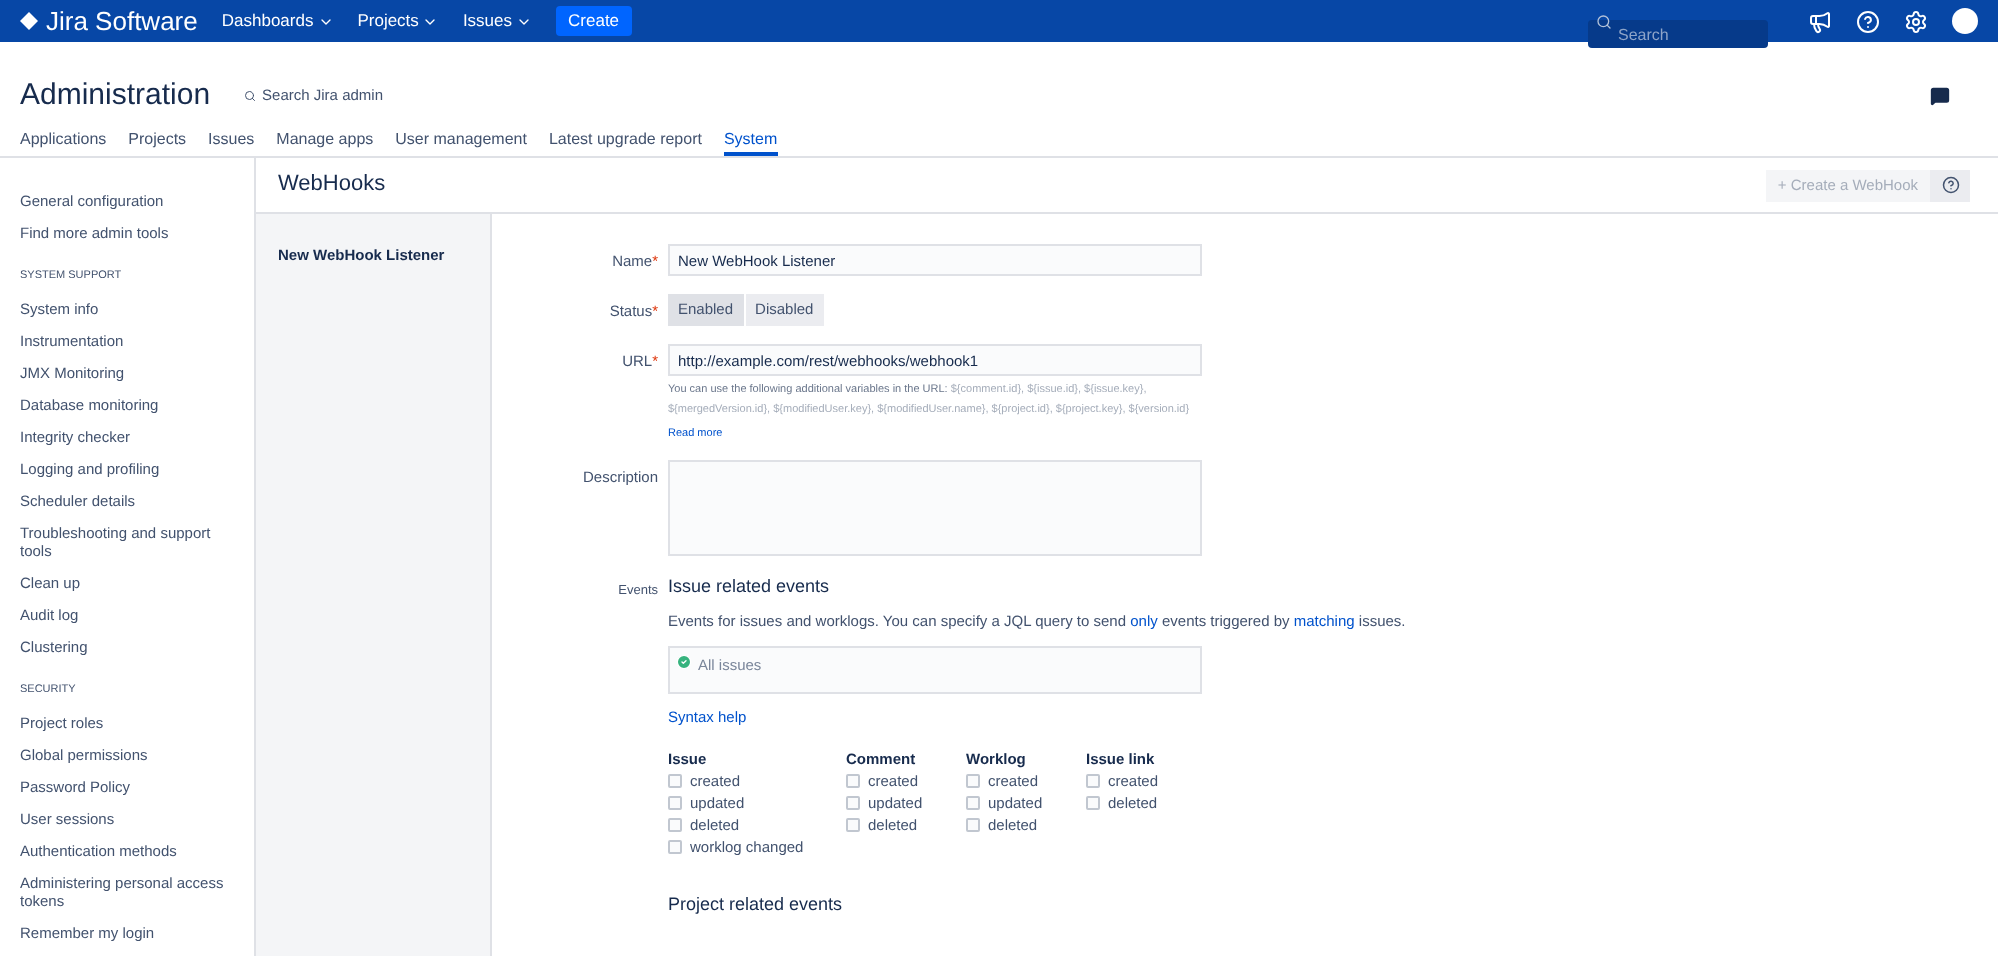 The height and width of the screenshot is (956, 1998). I want to click on diamond-logo-icon, so click(29, 21).